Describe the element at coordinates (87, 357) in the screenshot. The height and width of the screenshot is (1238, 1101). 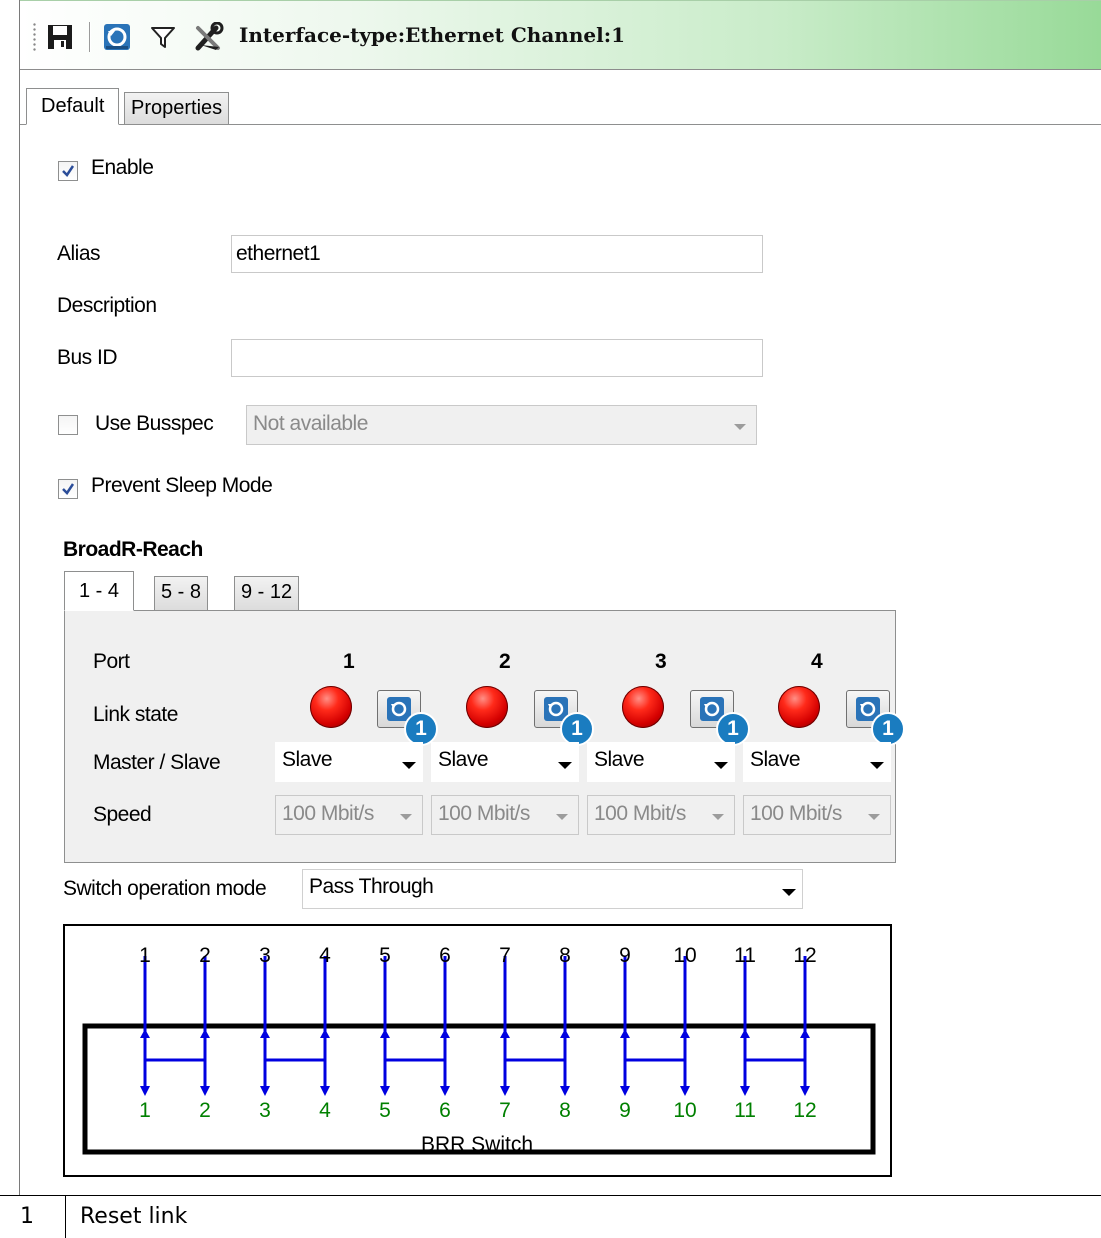
I see `bus-id-label: Bus ID` at that location.